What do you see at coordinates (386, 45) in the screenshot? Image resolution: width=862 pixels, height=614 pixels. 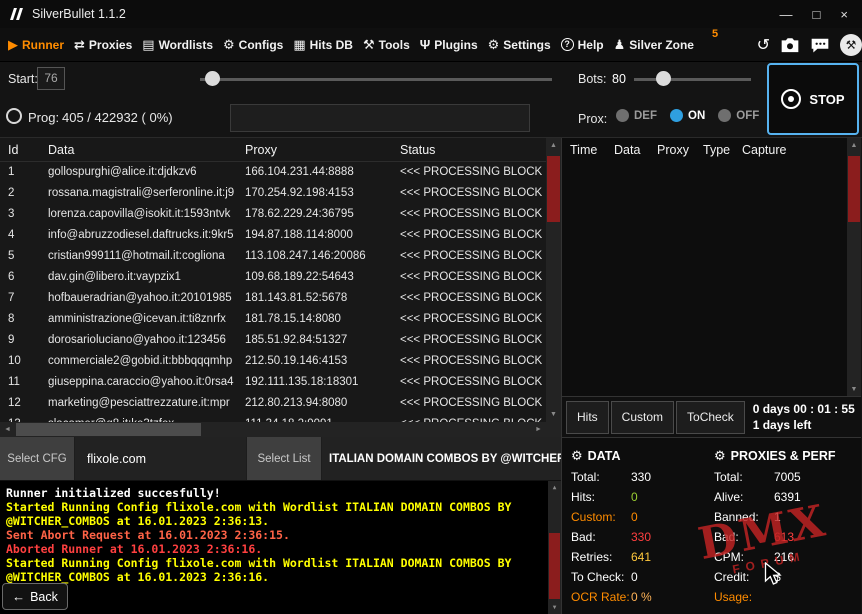 I see `nav-item: ⚒ Tools` at bounding box center [386, 45].